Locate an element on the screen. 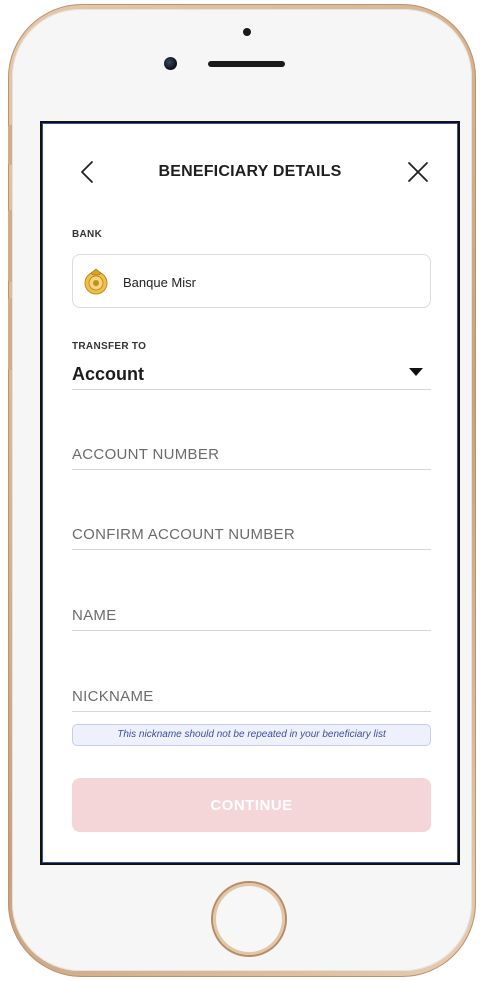 The width and height of the screenshot is (485, 981). bank-selector: Banque Misr is located at coordinates (251, 281).